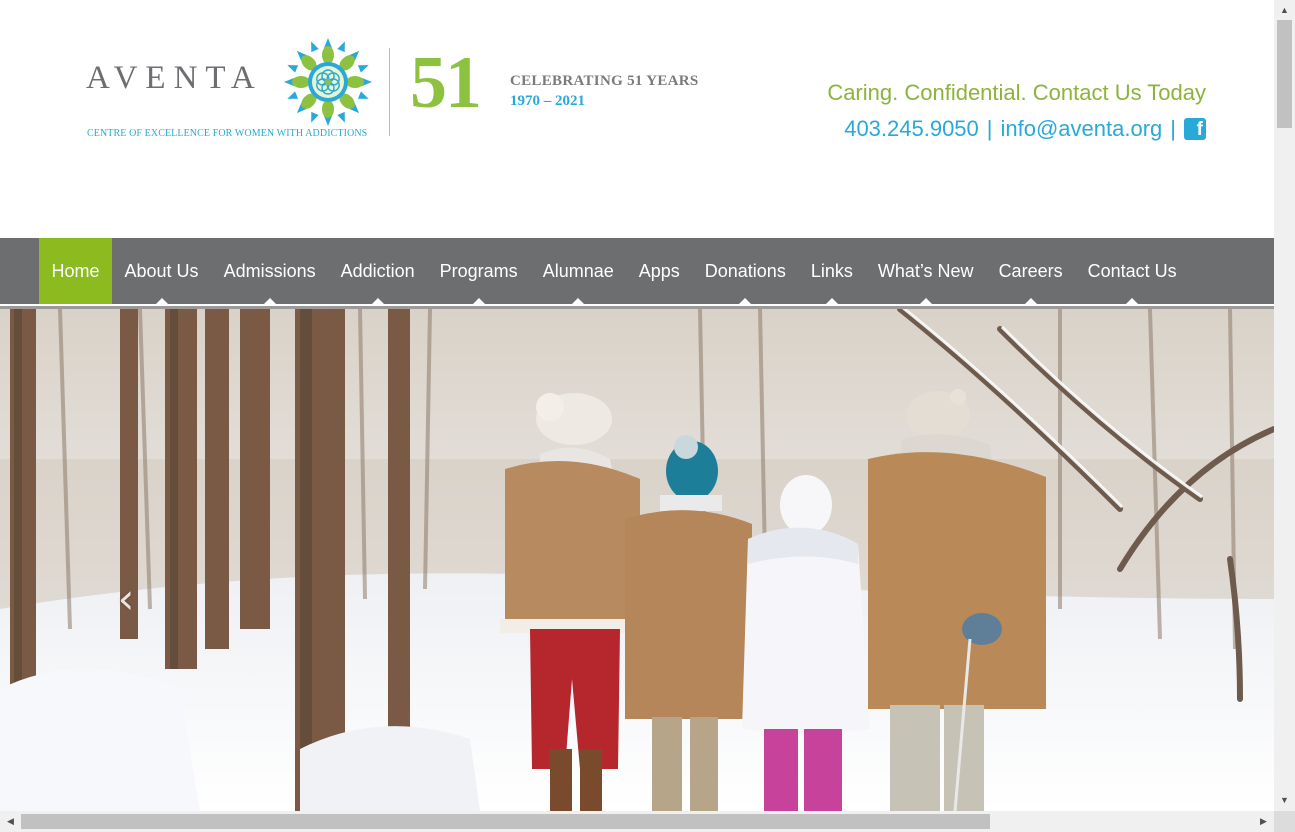 This screenshot has height=832, width=1295. I want to click on email-link: info@aventa.org, so click(1082, 129).